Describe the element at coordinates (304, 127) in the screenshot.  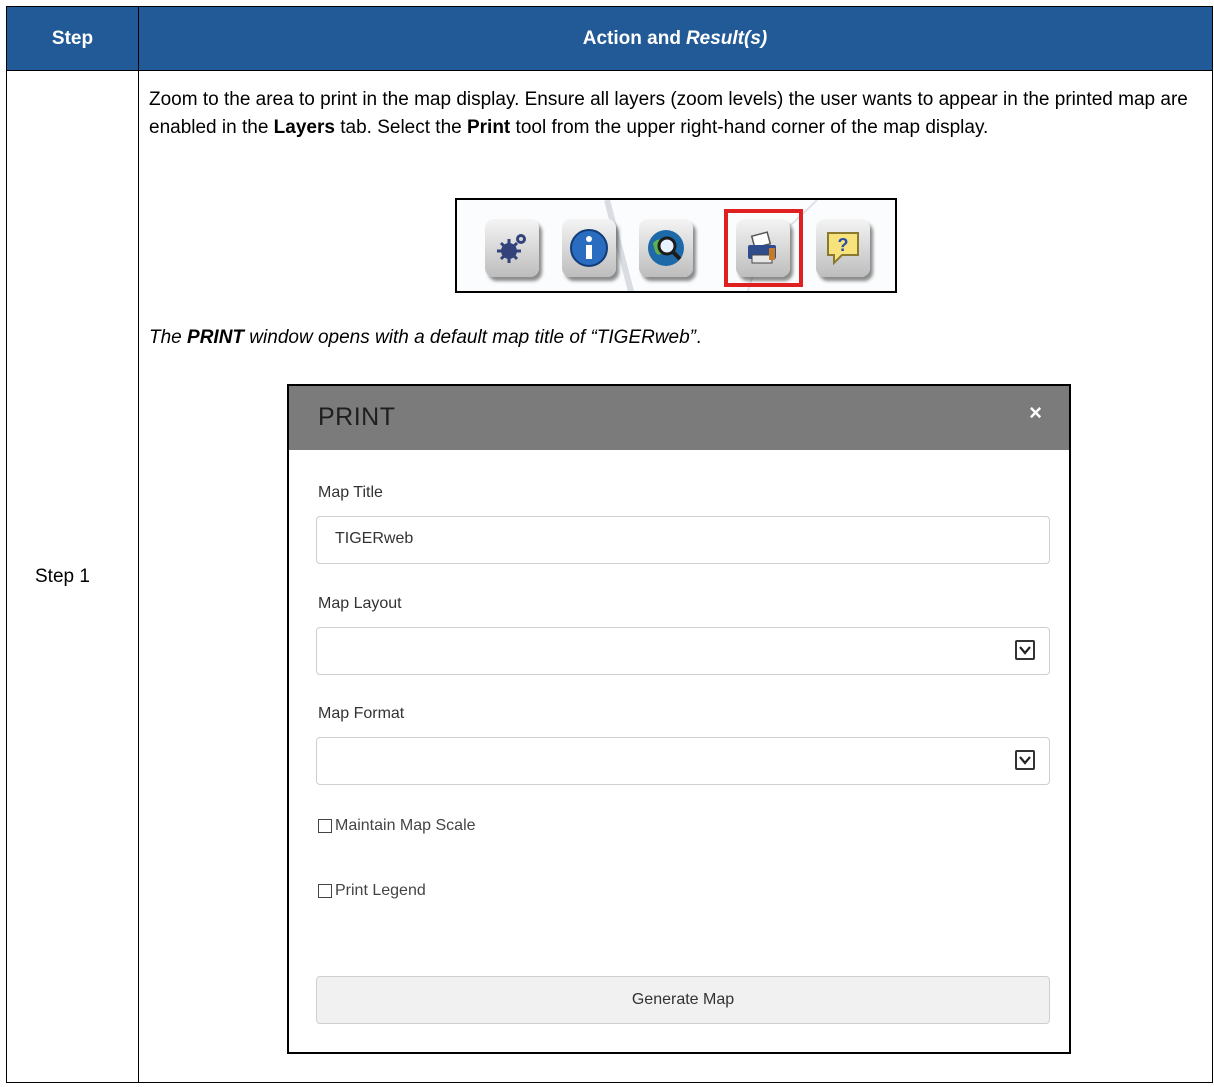
I see `layers-tab-ref: Layers` at that location.